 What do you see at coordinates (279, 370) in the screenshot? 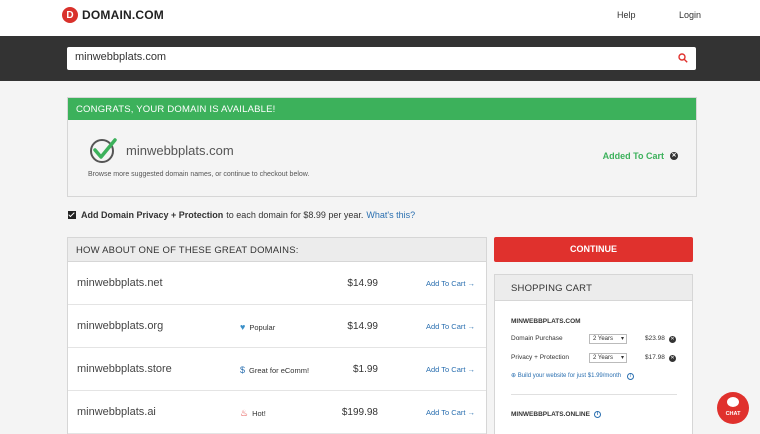
I see `suggestion-badge-label: Great for eComm!` at bounding box center [279, 370].